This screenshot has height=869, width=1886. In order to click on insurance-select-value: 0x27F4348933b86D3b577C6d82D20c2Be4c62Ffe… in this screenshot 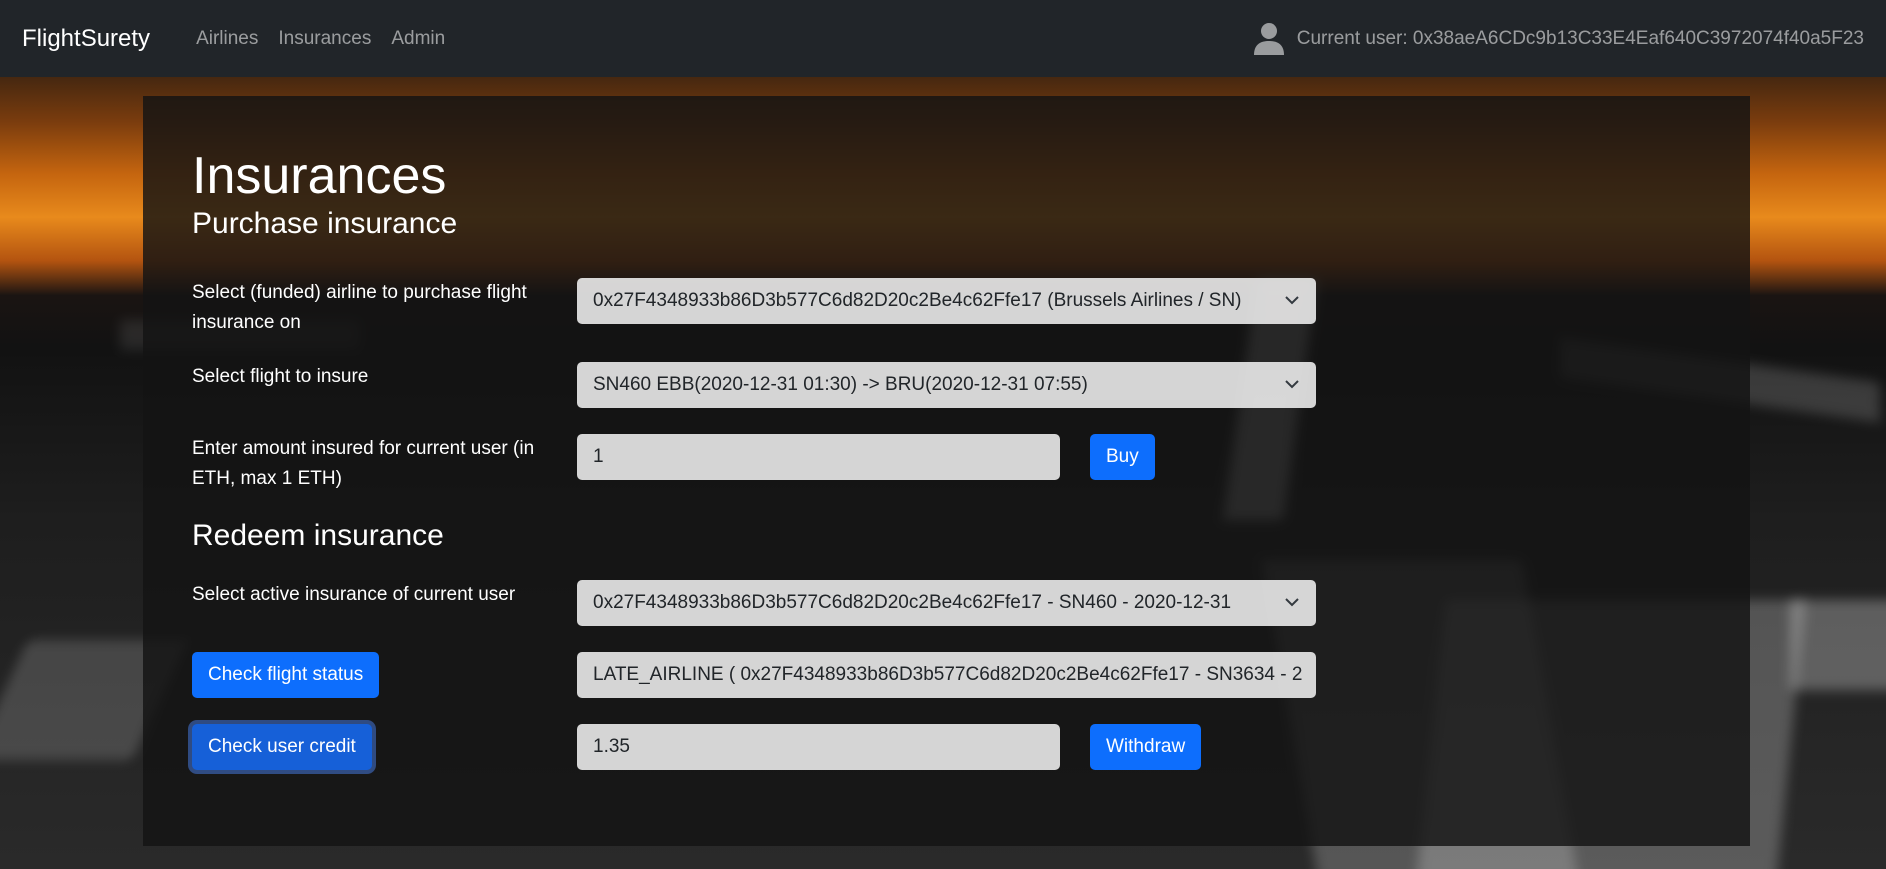, I will do `click(912, 602)`.